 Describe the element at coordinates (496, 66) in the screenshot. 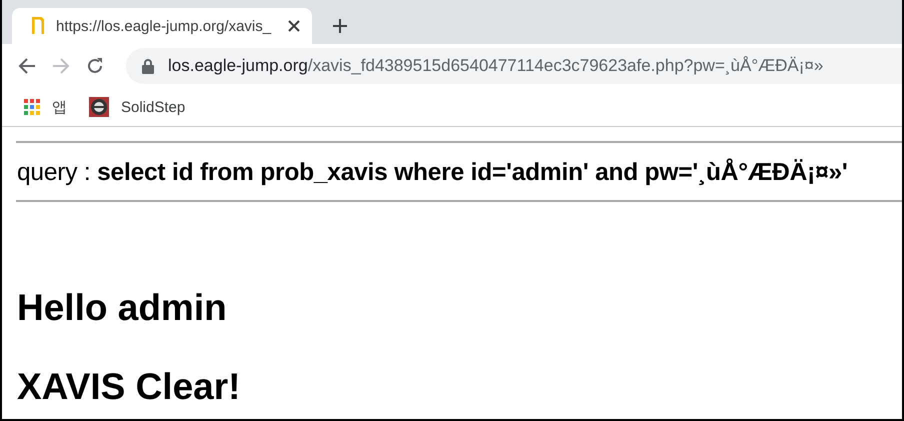

I see `url-text: los.eagle-jump.org/xavis_fd4389515d6540477114ec3c79623afe.php?pw=¸ùÅ°ÆÐÄ¡¤»` at that location.